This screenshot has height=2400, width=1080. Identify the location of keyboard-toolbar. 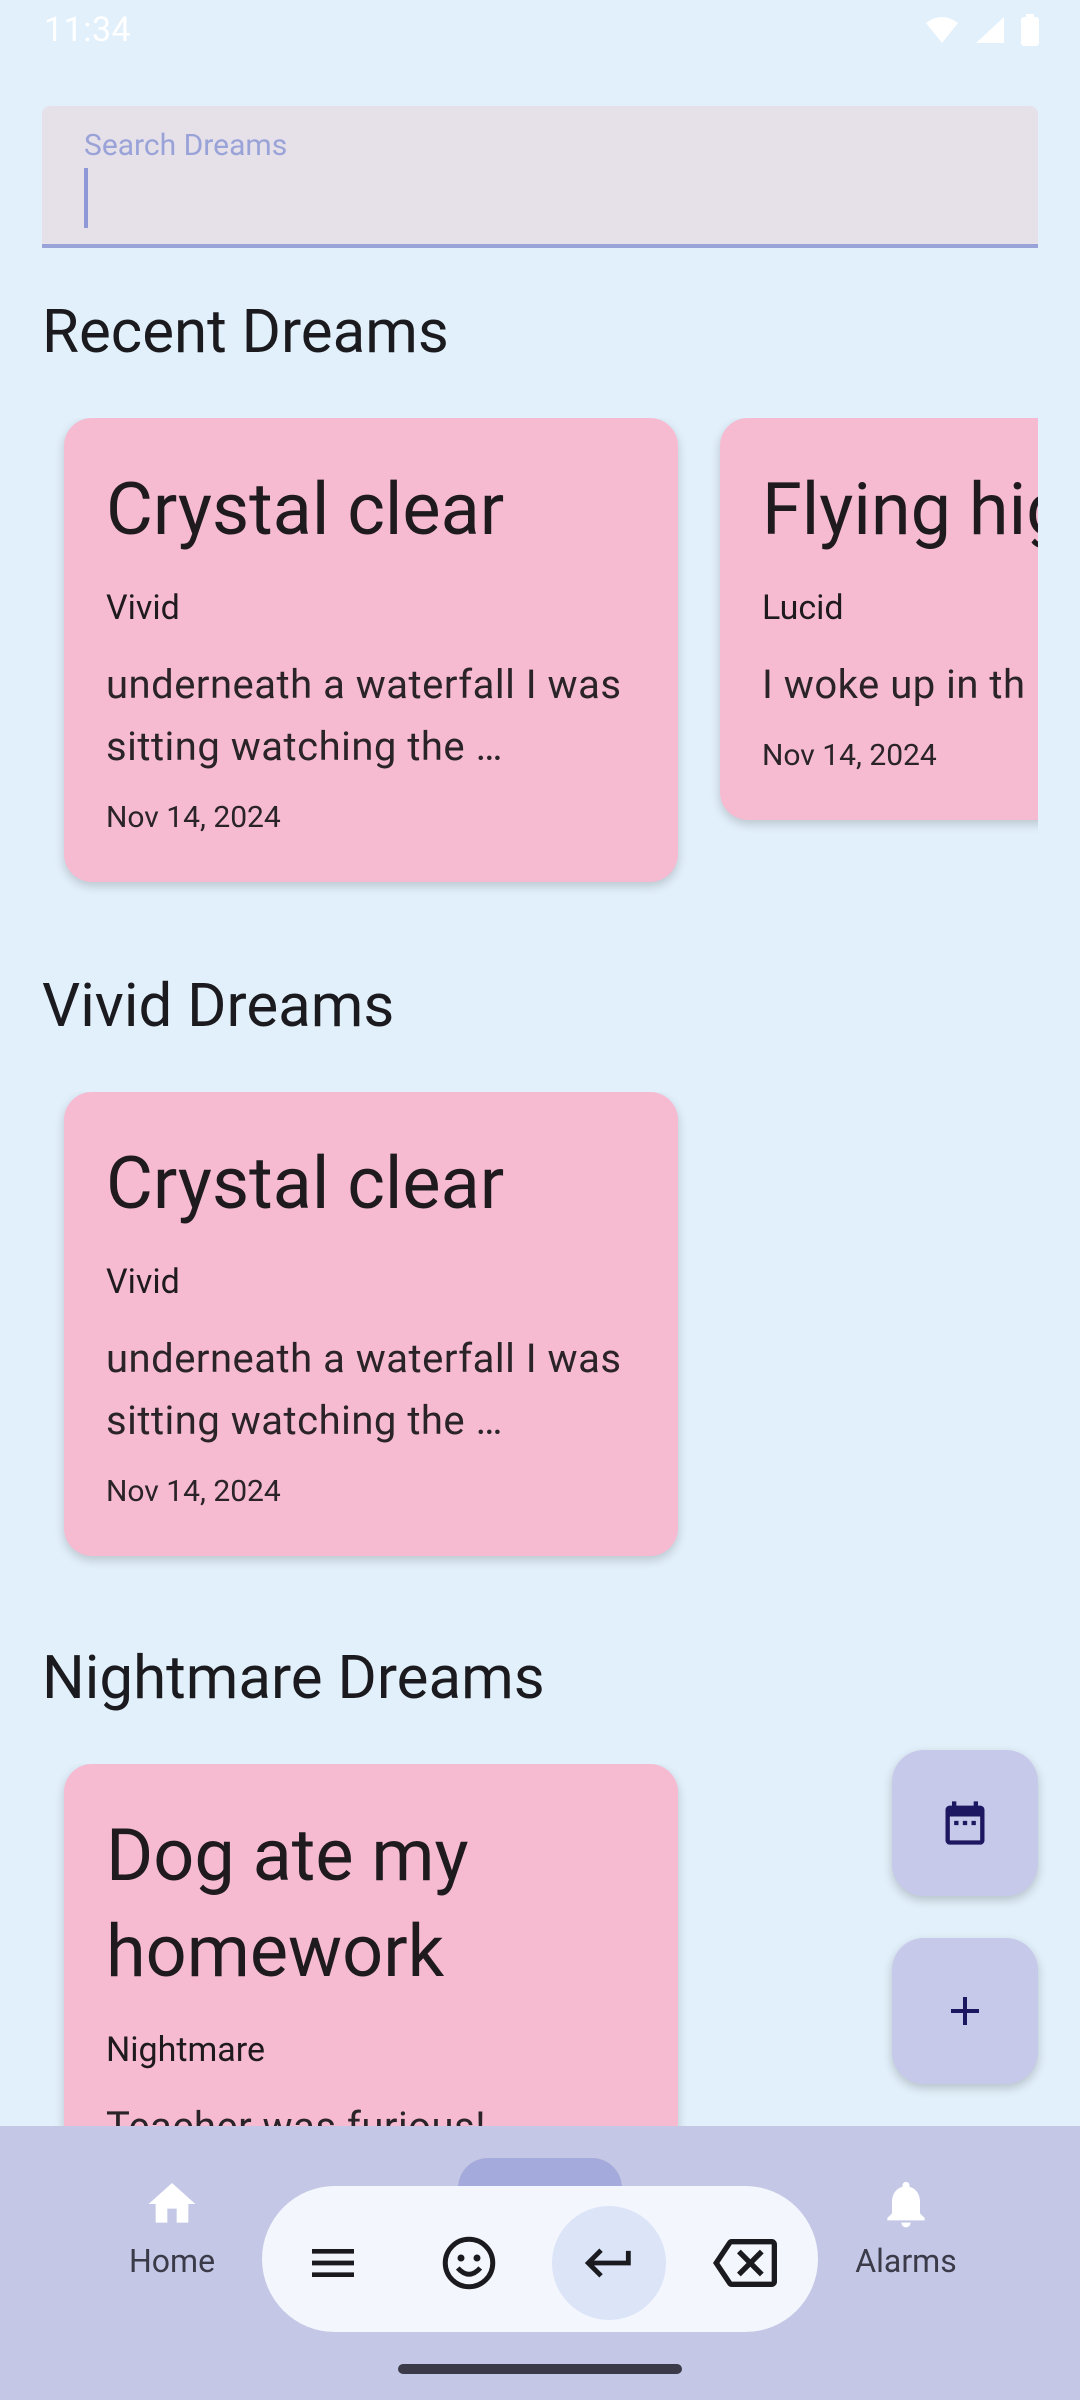
(540, 2259).